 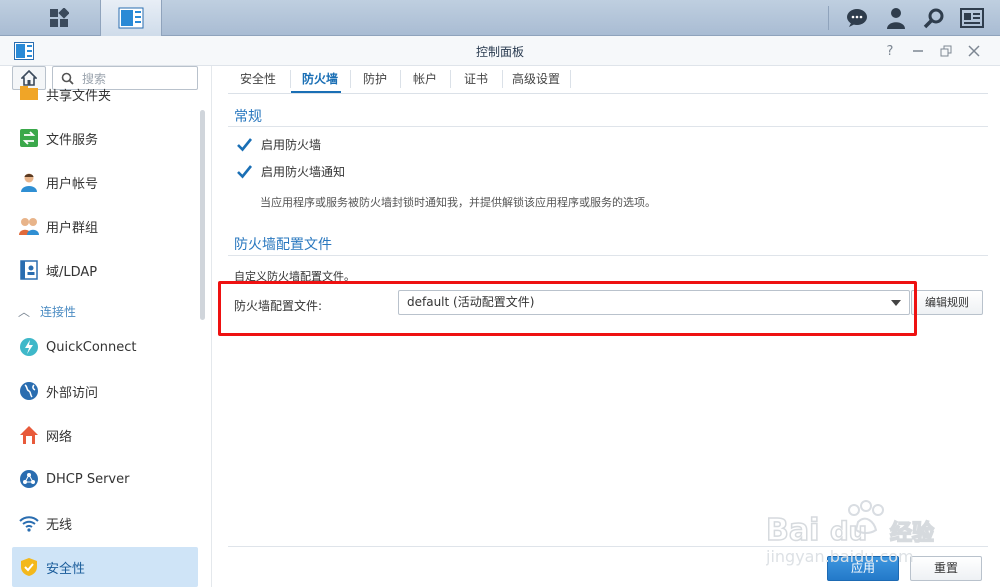 I want to click on dhcp-server-icon, so click(x=29, y=479).